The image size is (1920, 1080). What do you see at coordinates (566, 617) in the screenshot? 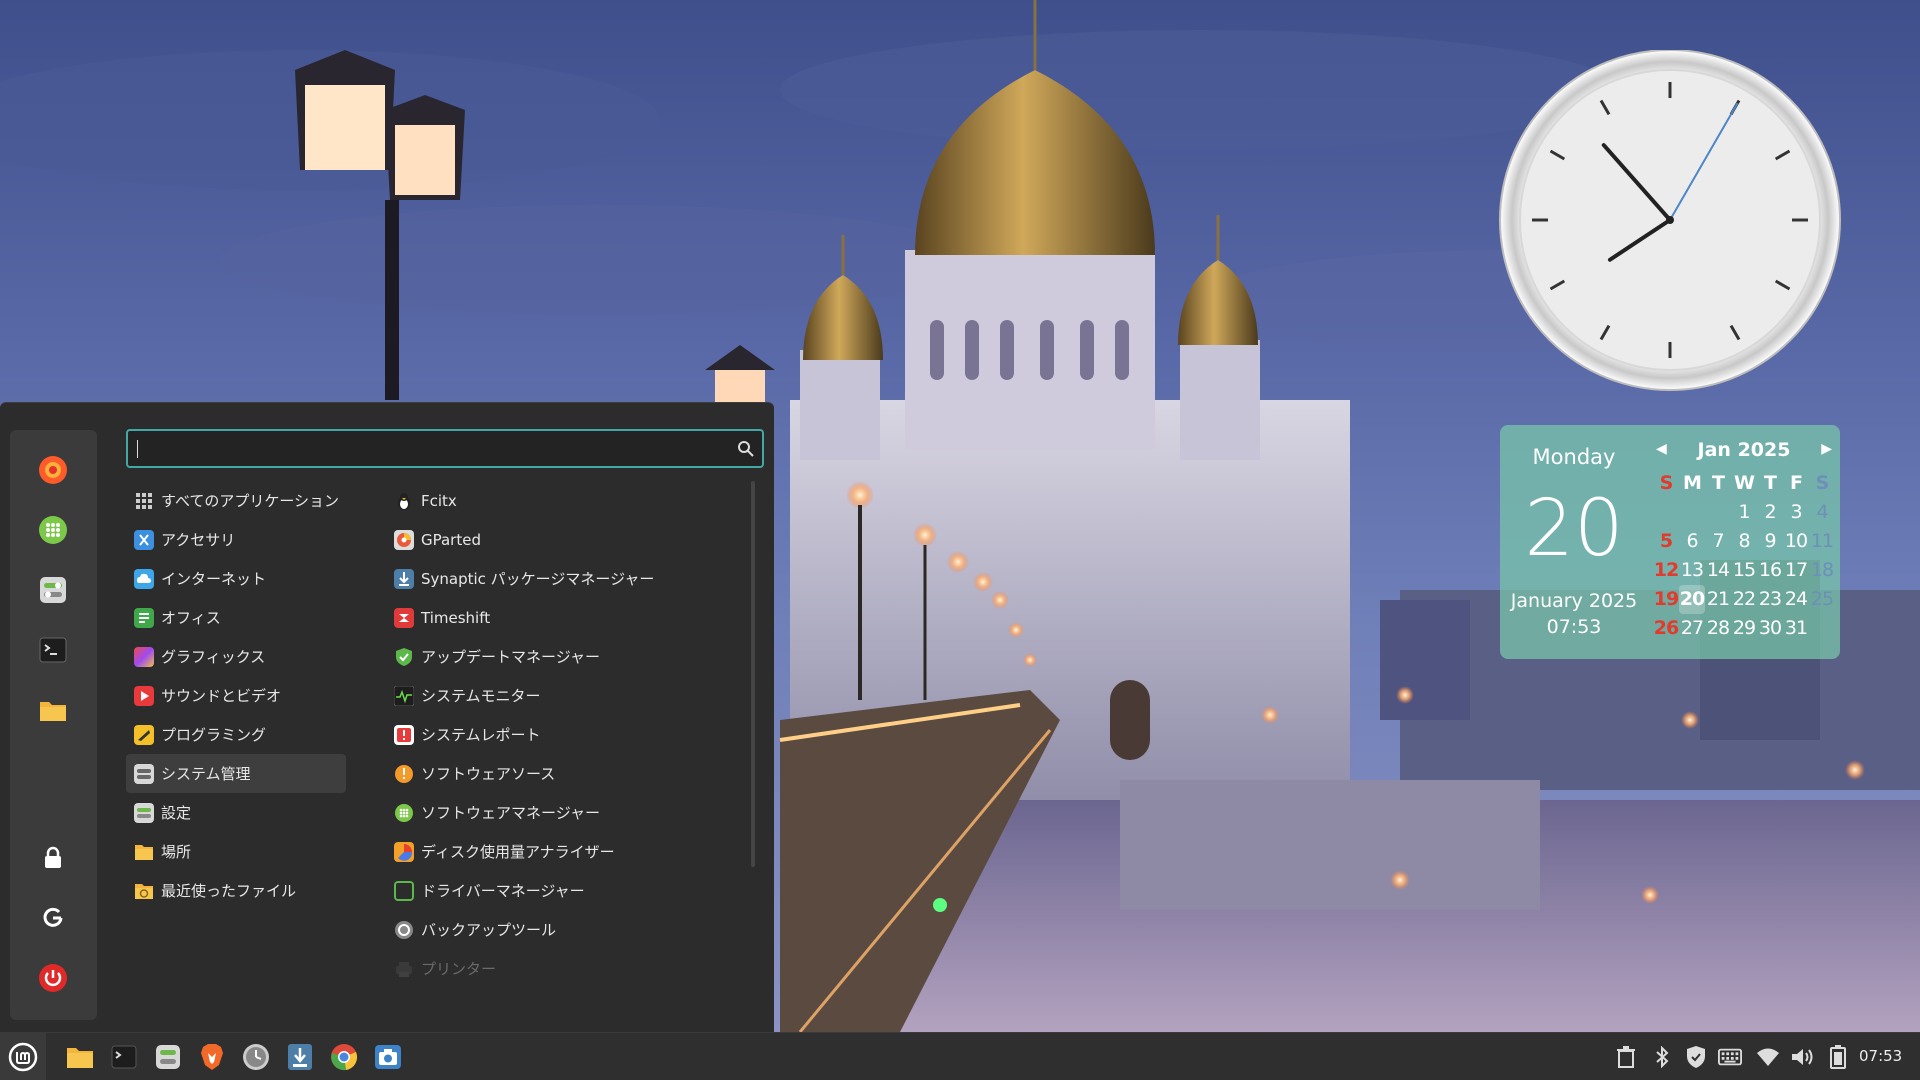
I see `application-item: Timeshift` at bounding box center [566, 617].